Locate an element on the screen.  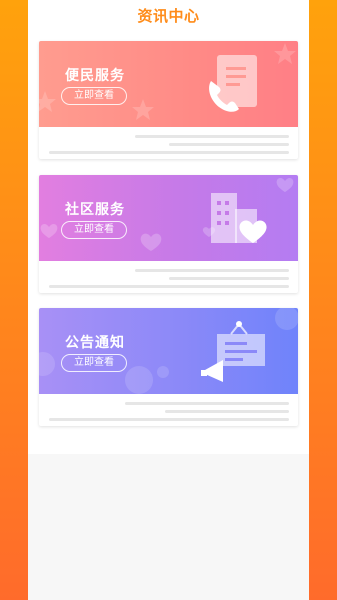
card-title: 便民服务 is located at coordinates (95, 76).